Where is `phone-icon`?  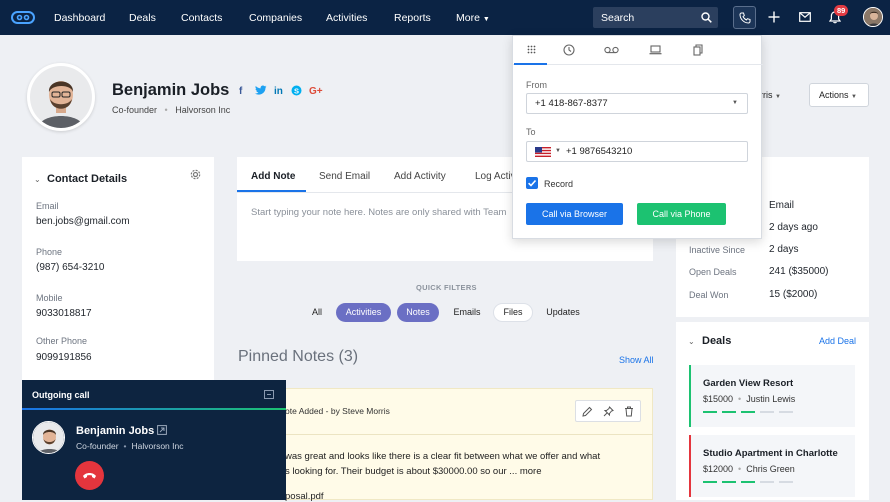 phone-icon is located at coordinates (745, 18).